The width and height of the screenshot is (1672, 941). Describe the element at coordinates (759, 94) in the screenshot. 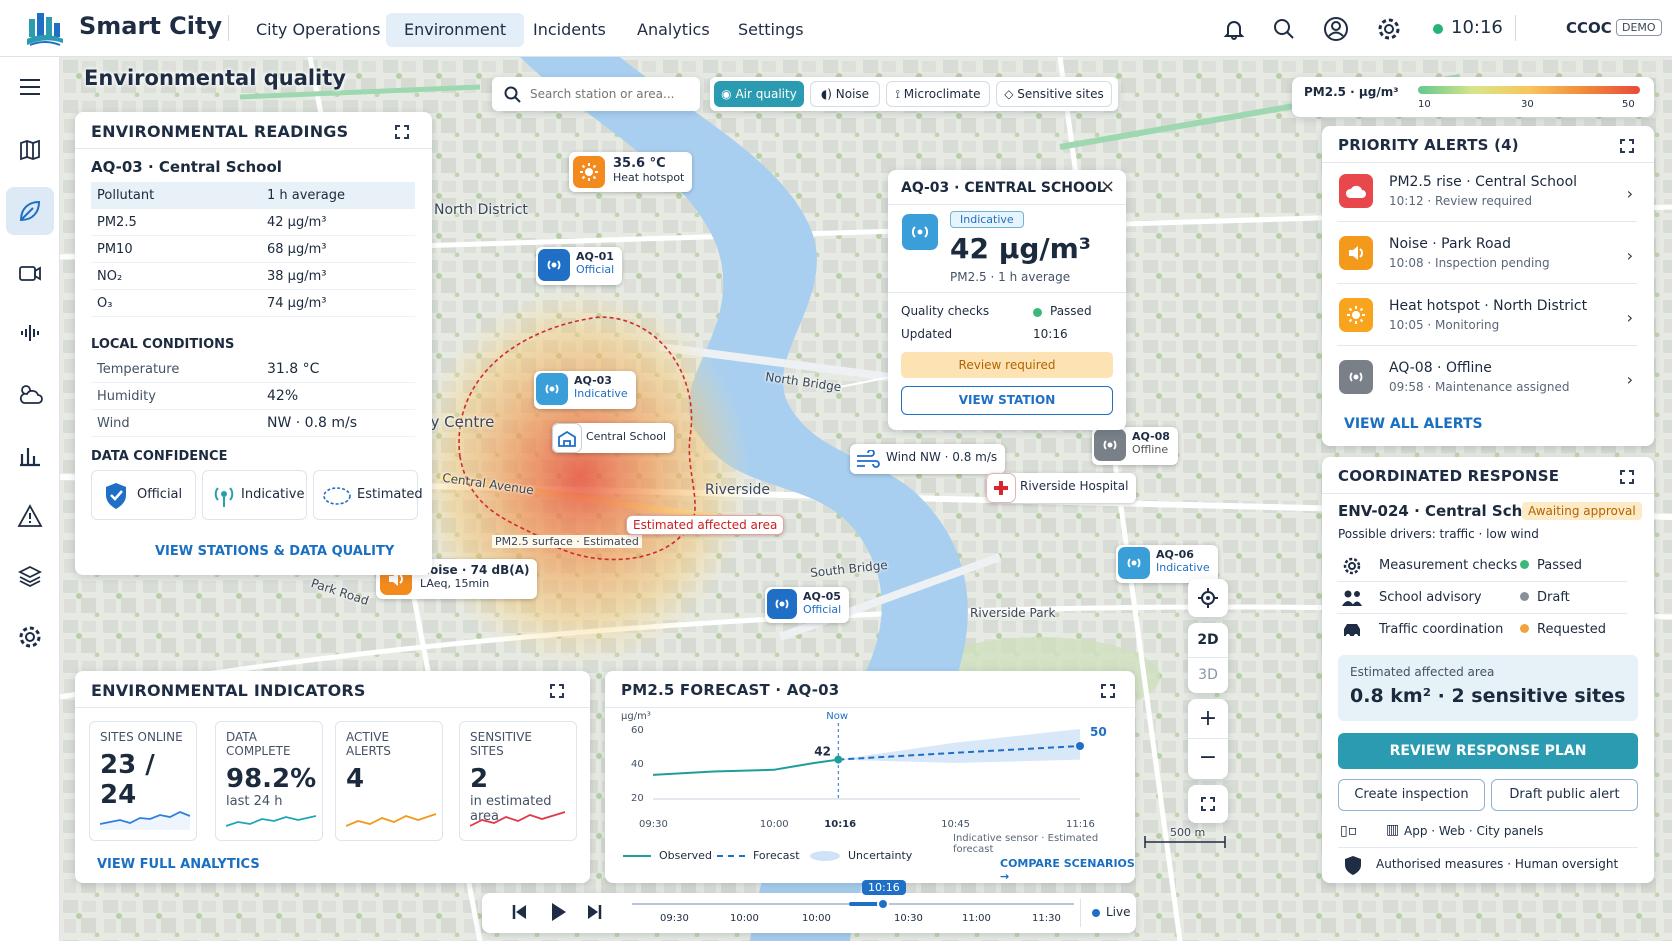

I see `layer-air-quality: ◉ Air quality` at that location.